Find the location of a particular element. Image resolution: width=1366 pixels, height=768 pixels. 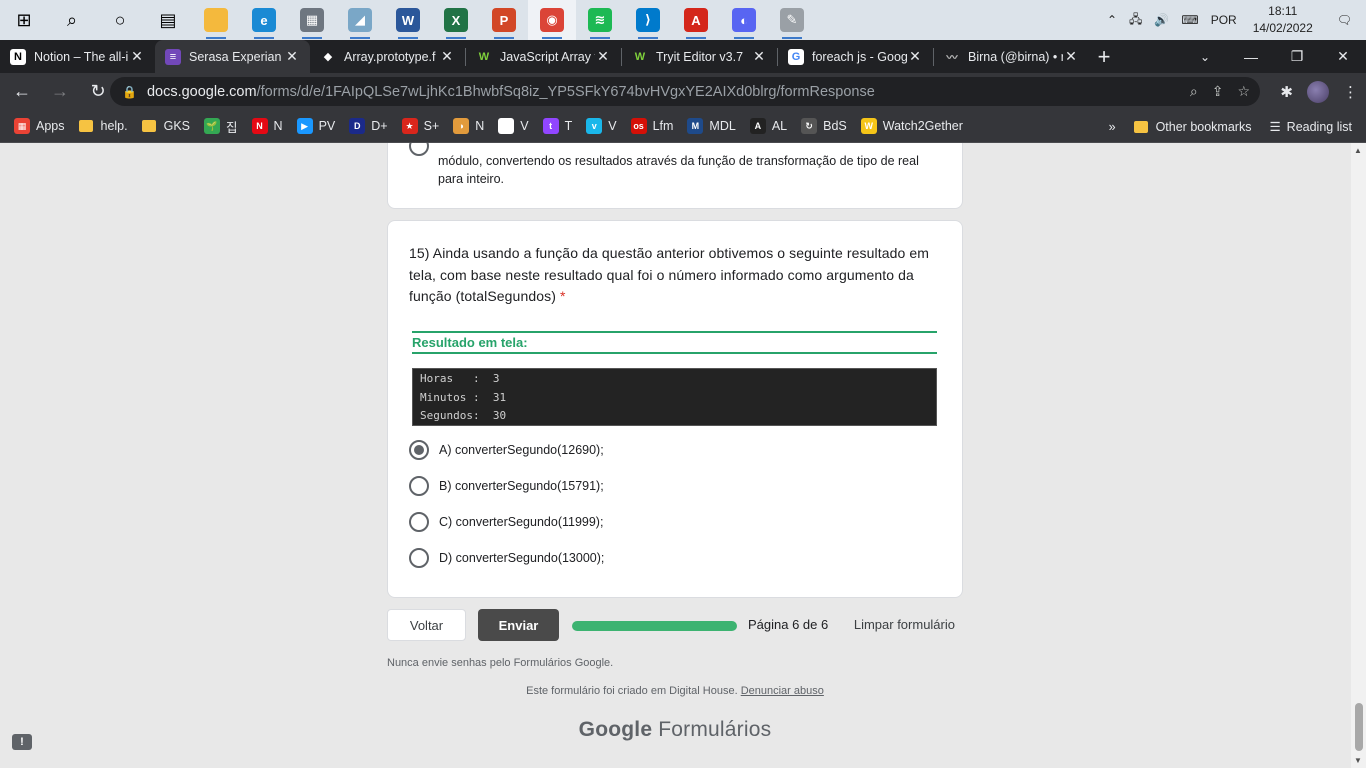

search-icon: ⌕ is located at coordinates (72, 20).